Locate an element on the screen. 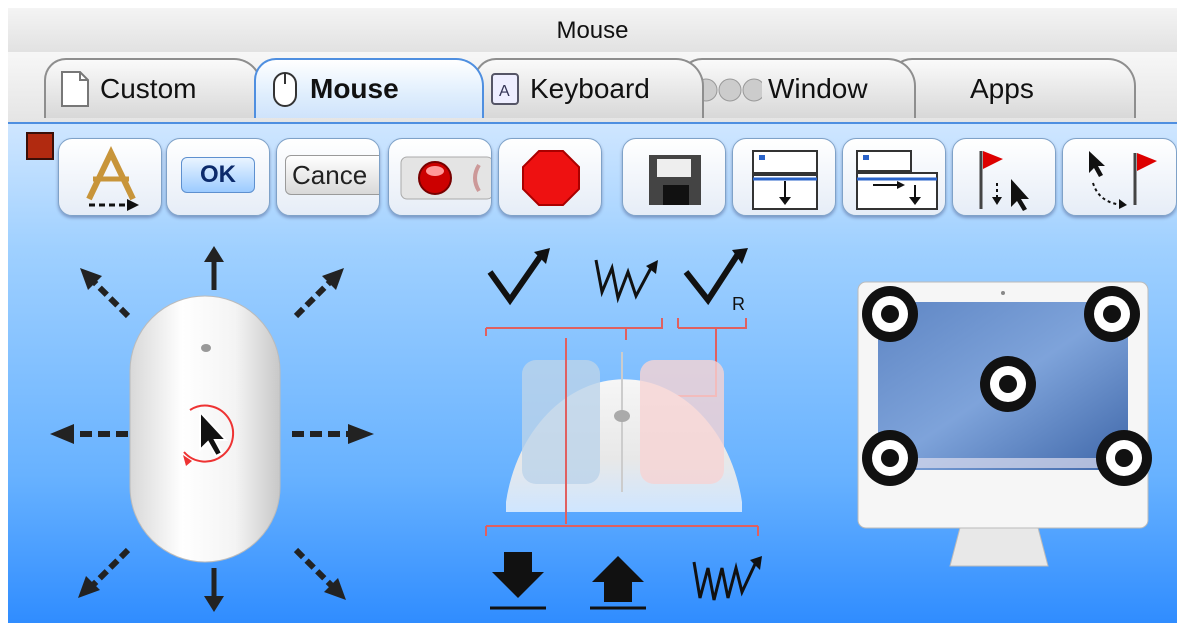  tab-window: Window is located at coordinates (798, 88).